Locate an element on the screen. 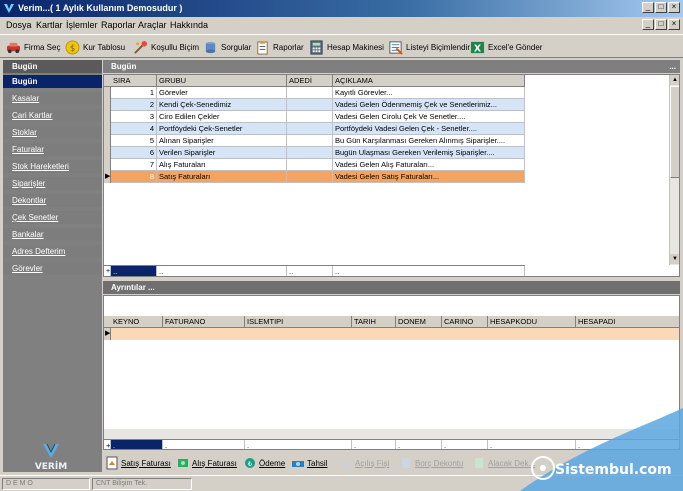 Image resolution: width=683 pixels, height=491 pixels. cell-sira: 1 is located at coordinates (134, 93).